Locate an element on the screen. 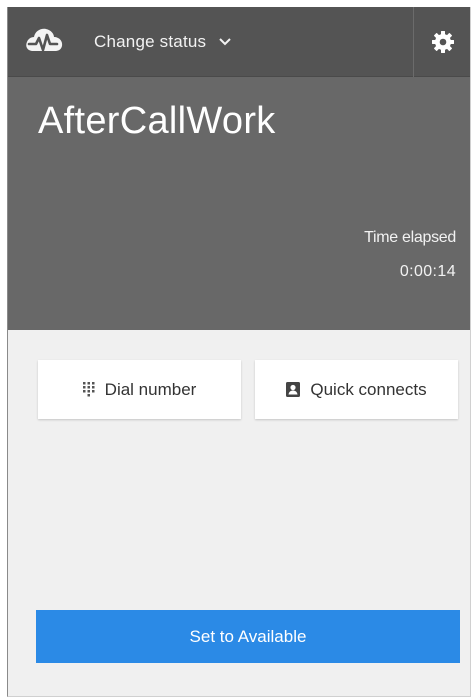  change-status-dropdown: Change status is located at coordinates (163, 42).